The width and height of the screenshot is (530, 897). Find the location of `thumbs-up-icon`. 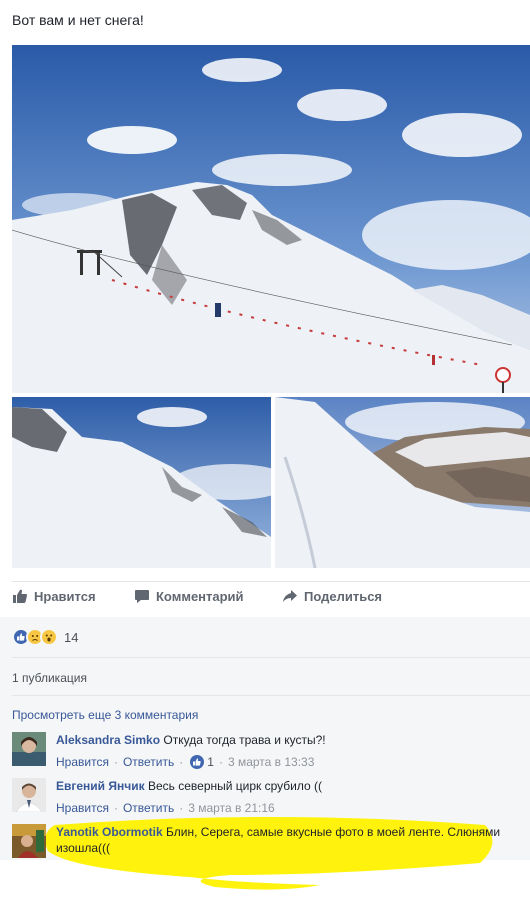

thumbs-up-icon is located at coordinates (20, 596).